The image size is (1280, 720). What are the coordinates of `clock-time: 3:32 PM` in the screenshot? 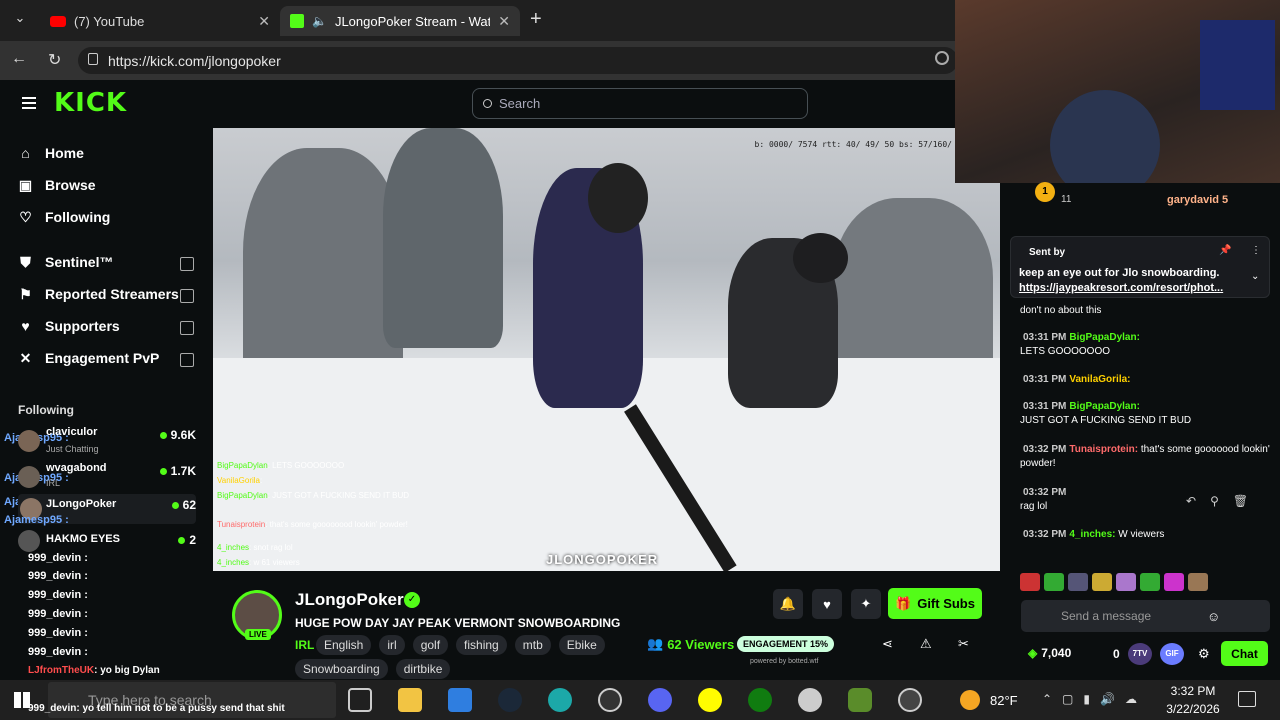 It's located at (1193, 691).